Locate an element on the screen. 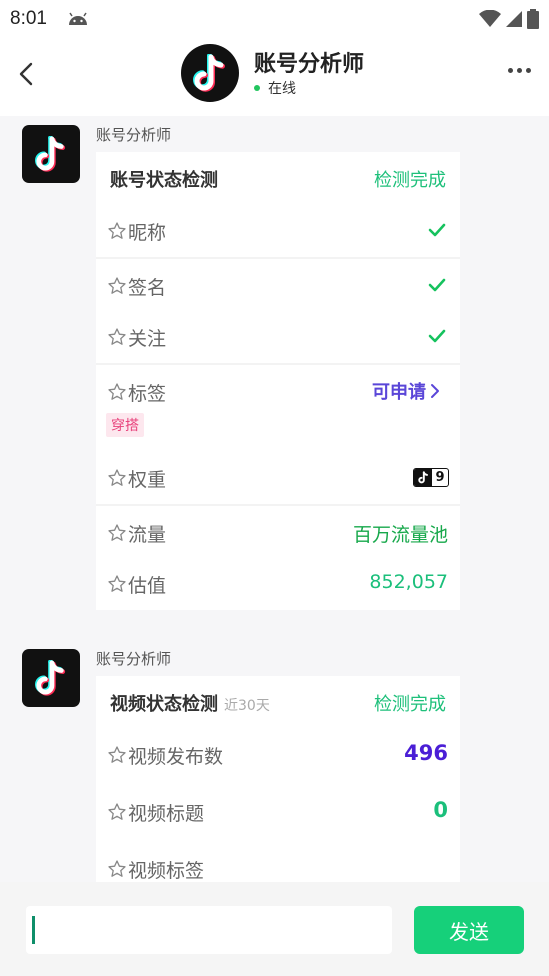 This screenshot has width=549, height=976. chat-header: 账号分析师 在线 is located at coordinates (274, 77).